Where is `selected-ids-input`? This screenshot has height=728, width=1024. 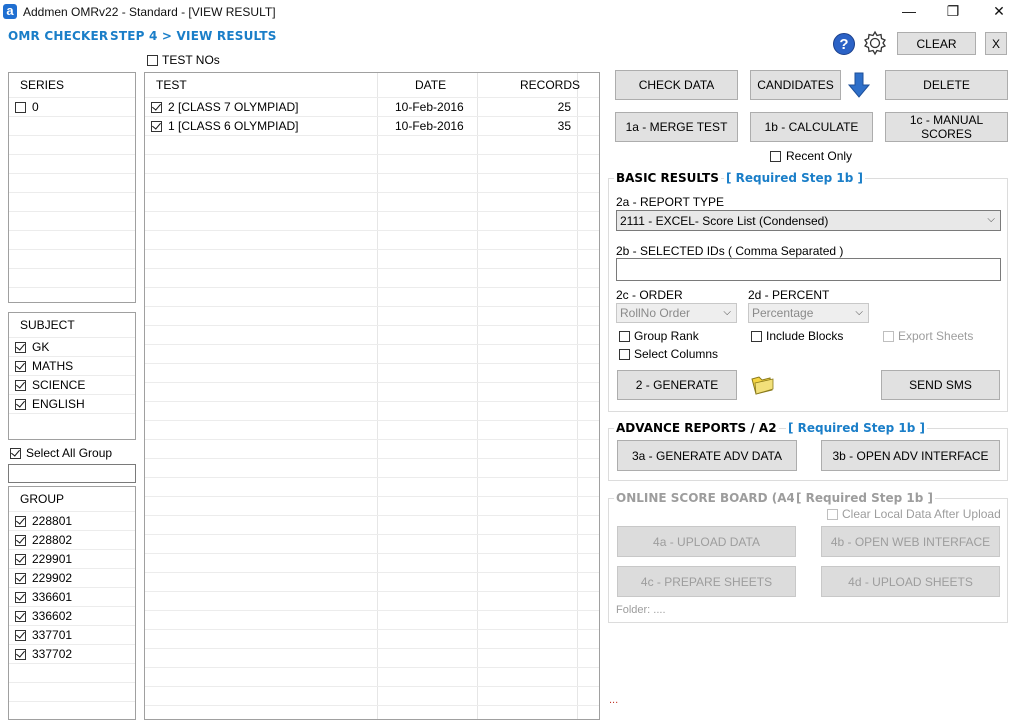 selected-ids-input is located at coordinates (808, 269).